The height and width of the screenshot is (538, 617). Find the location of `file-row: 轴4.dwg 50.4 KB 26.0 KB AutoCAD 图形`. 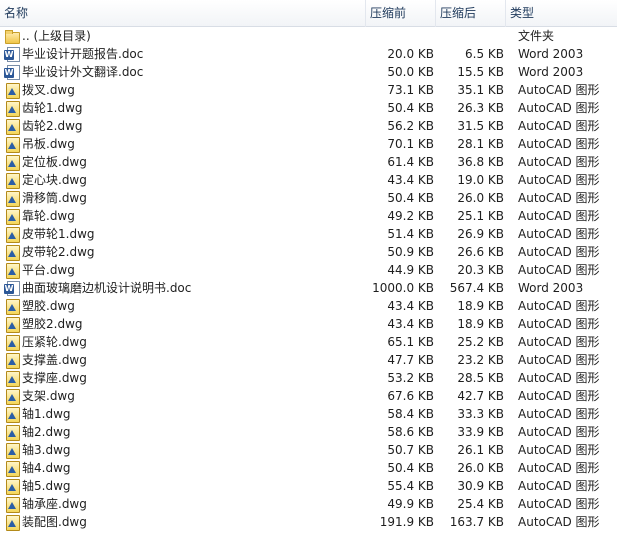

file-row: 轴4.dwg 50.4 KB 26.0 KB AutoCAD 图形 is located at coordinates (308, 468).